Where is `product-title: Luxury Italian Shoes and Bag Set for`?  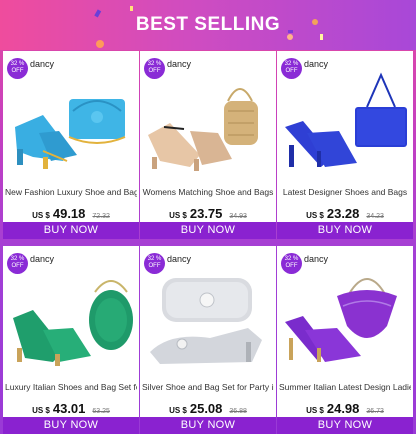 product-title: Luxury Italian Shoes and Bag Set for is located at coordinates (71, 387).